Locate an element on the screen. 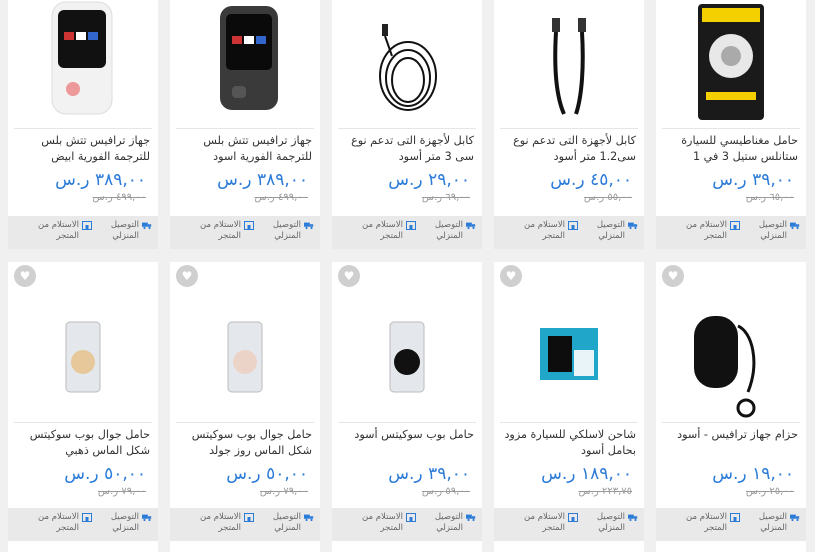  product-old-price: ٥٩,٠٠ ر.س is located at coordinates (445, 491).